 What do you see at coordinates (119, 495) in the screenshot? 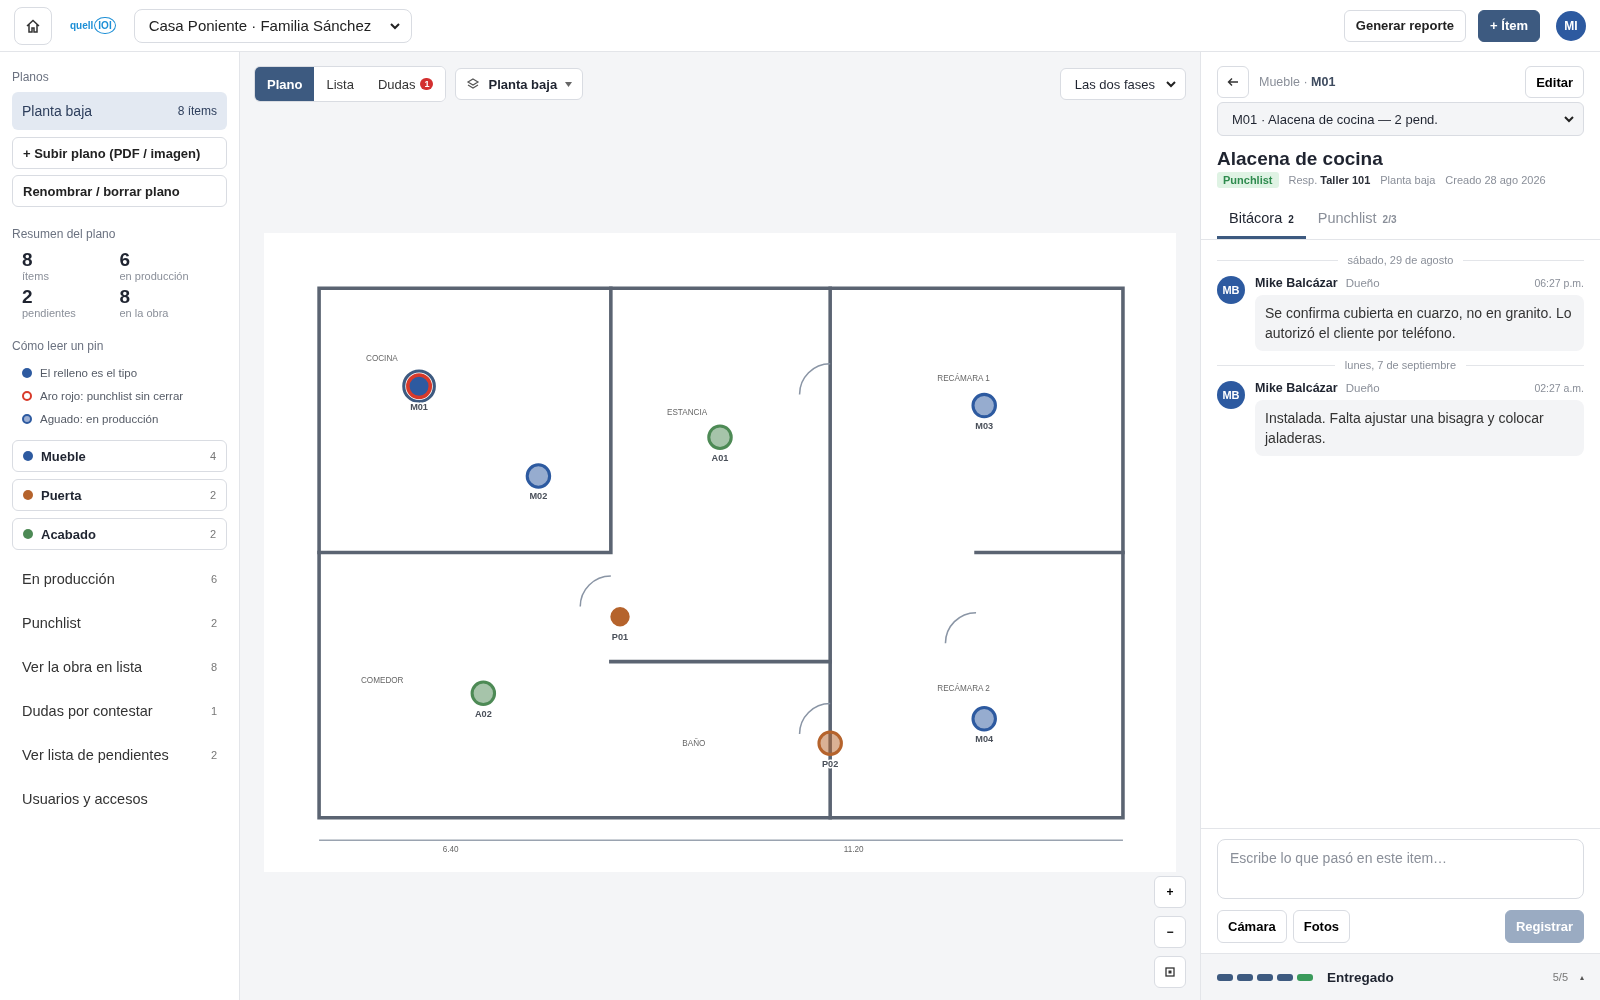
I see `type-filter: Puerta 2` at bounding box center [119, 495].